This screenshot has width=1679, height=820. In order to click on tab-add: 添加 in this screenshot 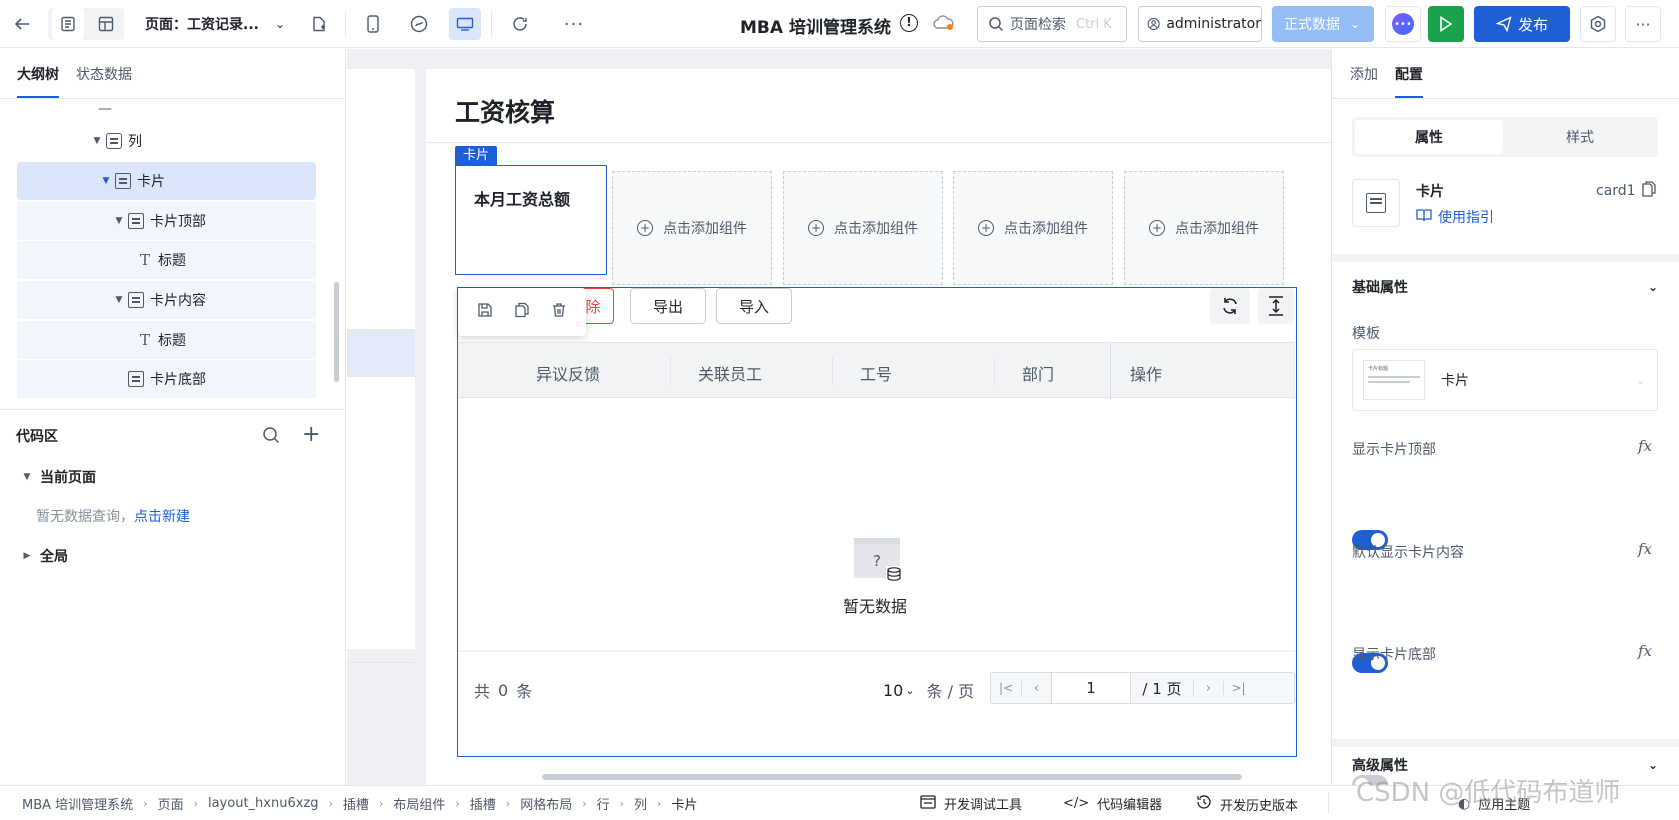, I will do `click(1364, 81)`.